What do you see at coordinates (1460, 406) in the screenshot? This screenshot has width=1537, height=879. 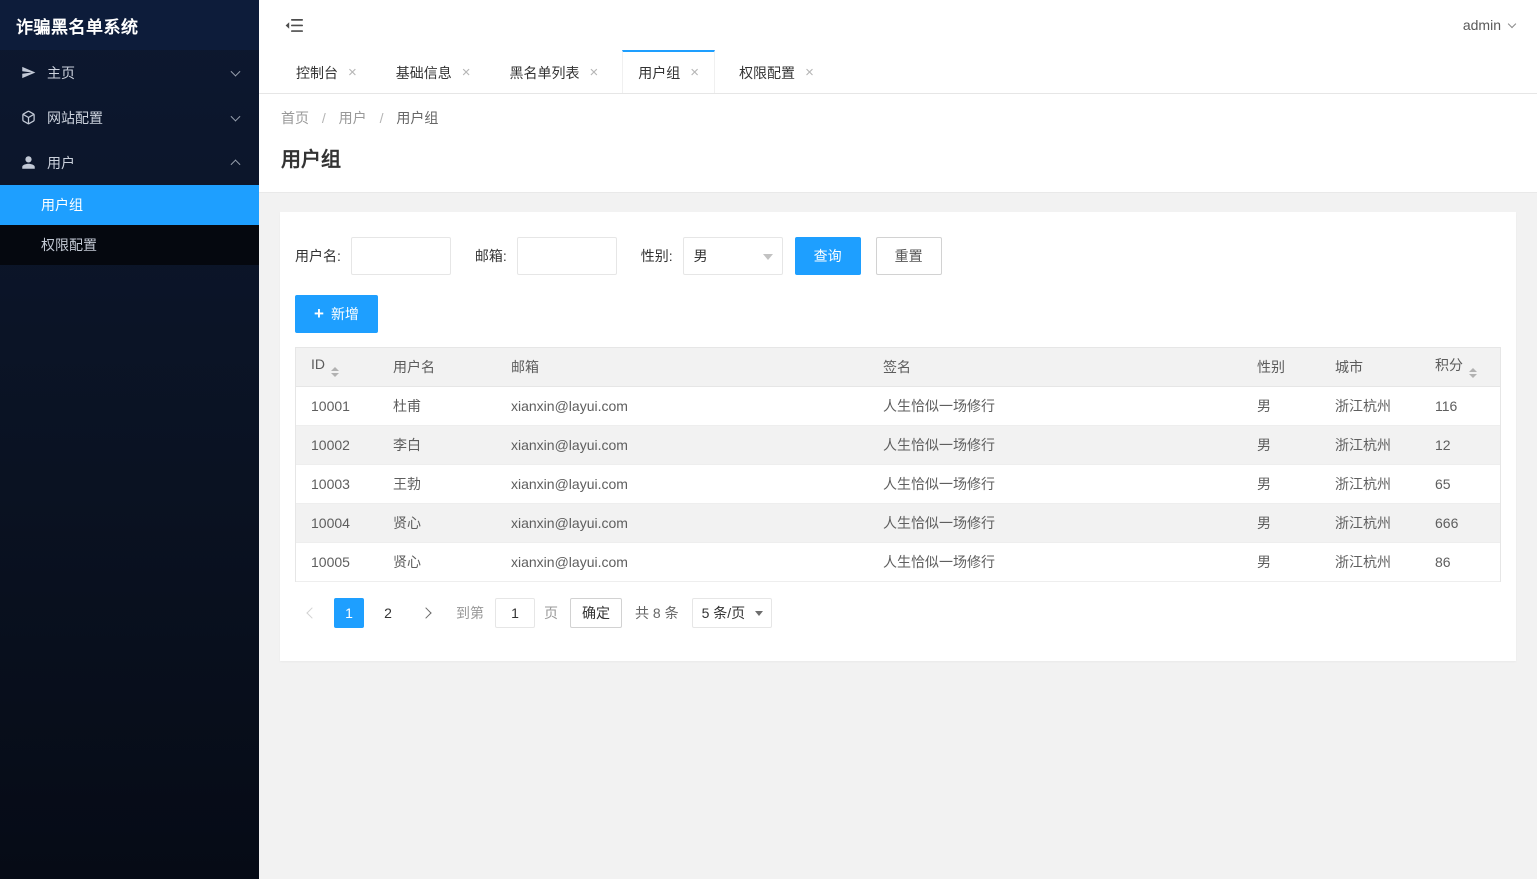 I see `cell-score: 116` at bounding box center [1460, 406].